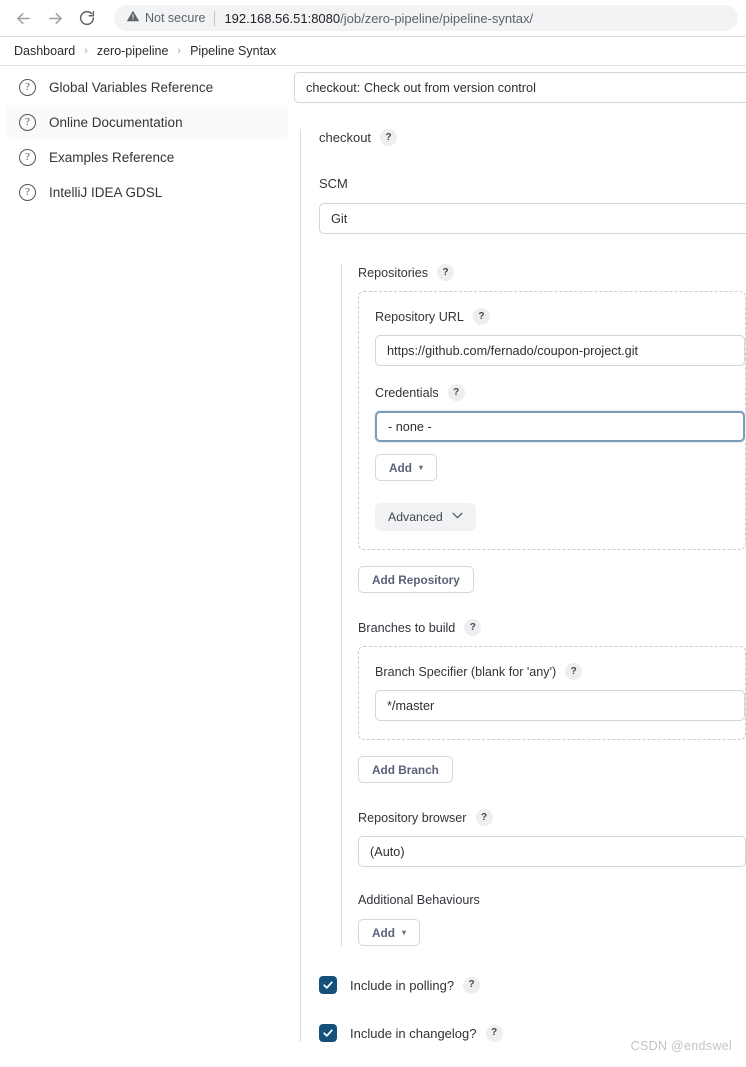 The width and height of the screenshot is (746, 1067). What do you see at coordinates (560, 316) in the screenshot?
I see `repository-url-label-row: Repository URL ?` at bounding box center [560, 316].